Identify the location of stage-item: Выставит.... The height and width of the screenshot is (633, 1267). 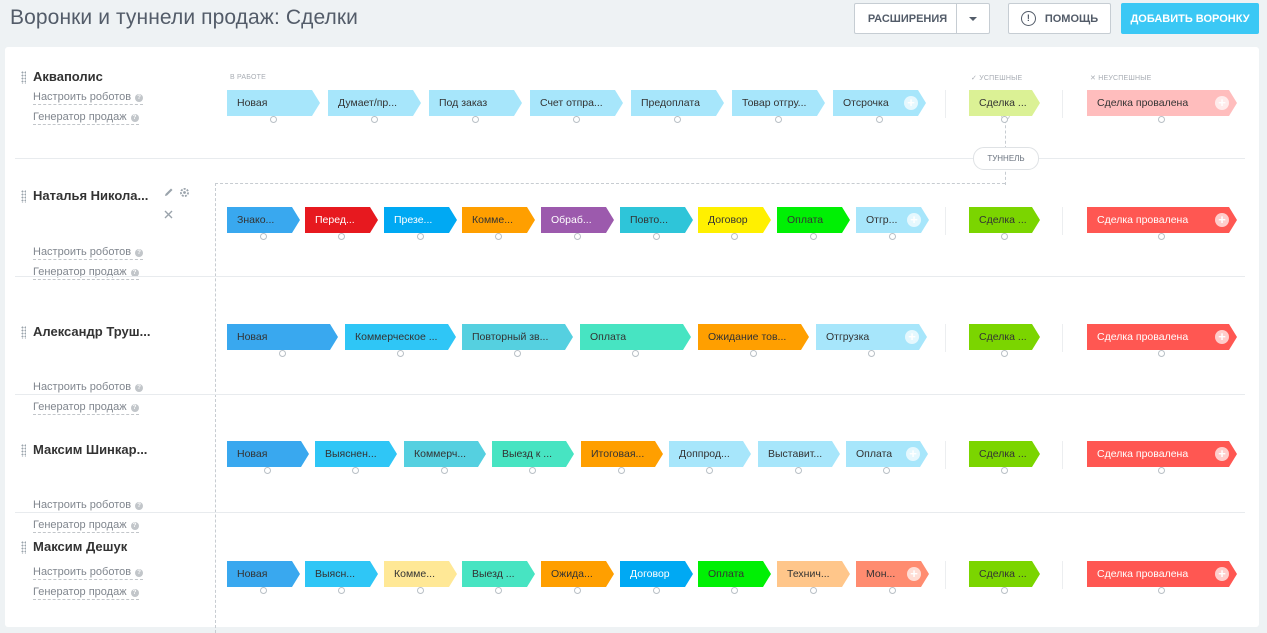
(799, 457).